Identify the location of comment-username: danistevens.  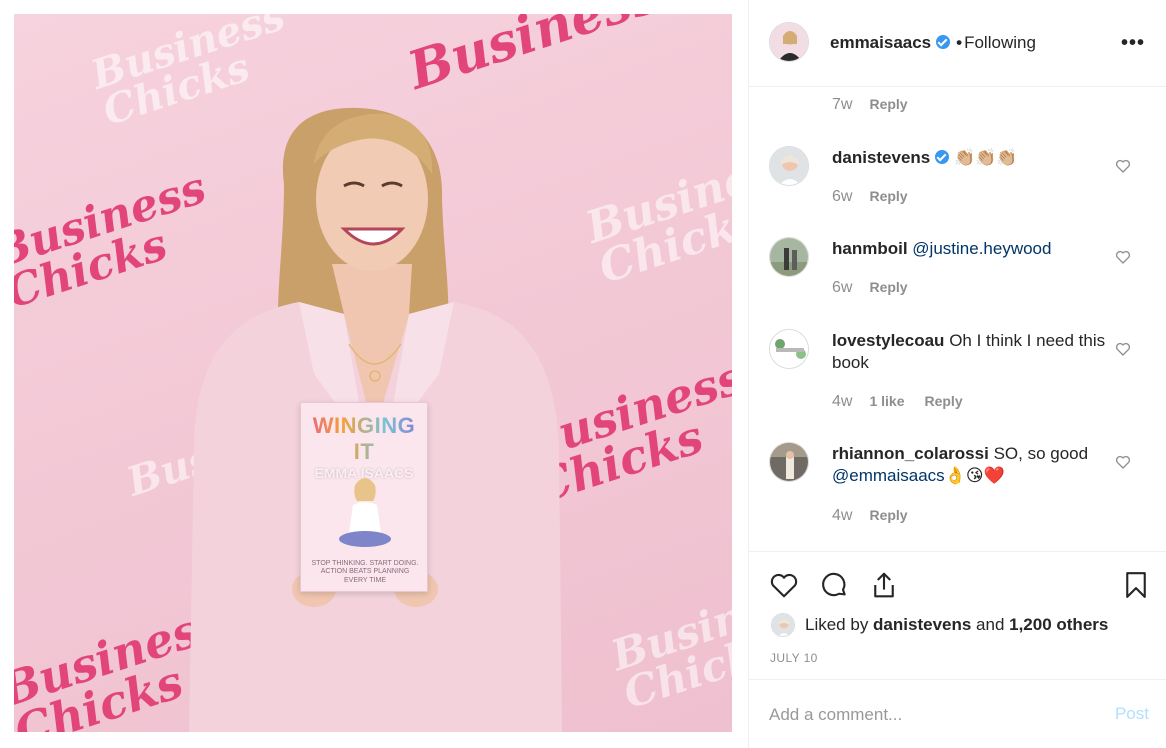
(881, 157).